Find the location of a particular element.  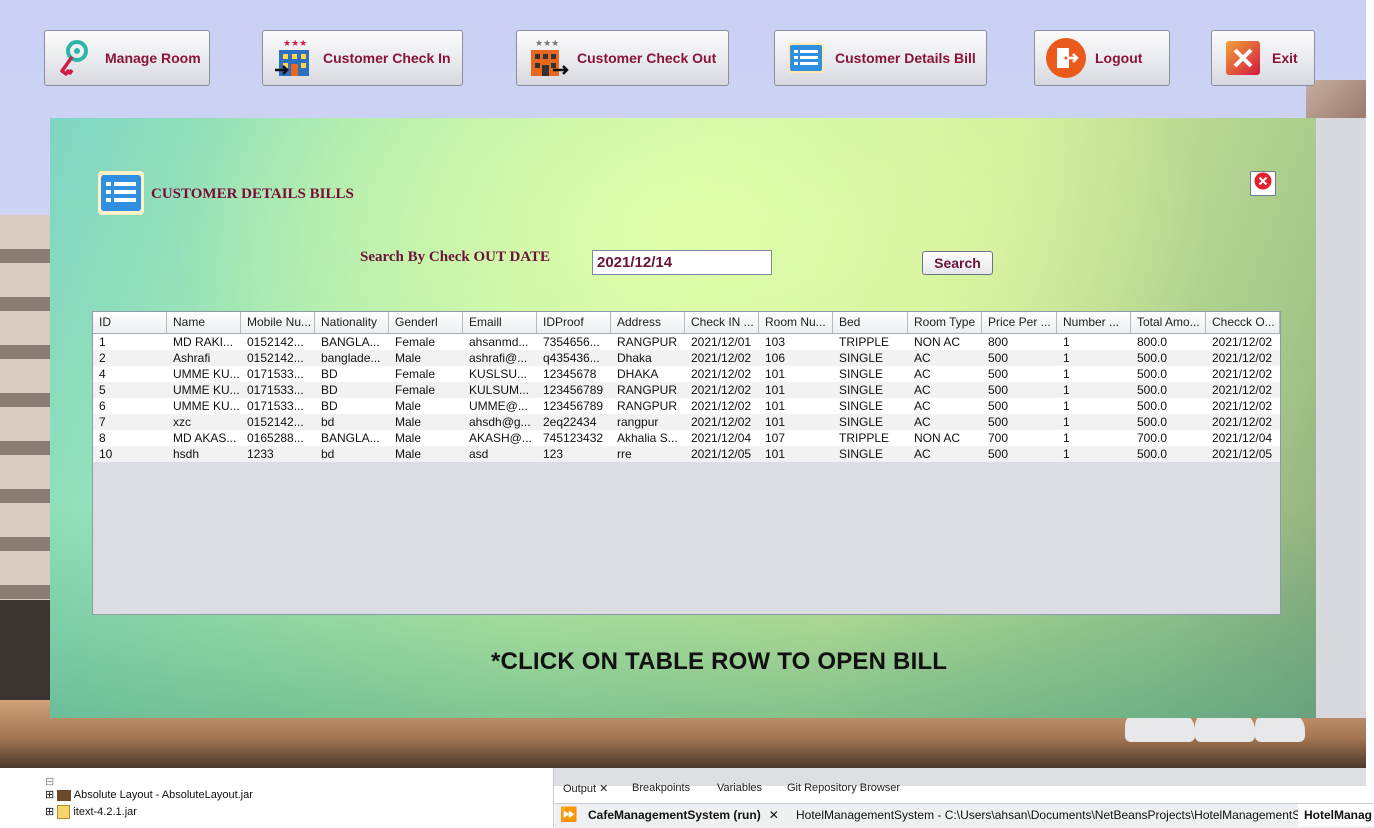

table-cell: 6 is located at coordinates (102, 406).